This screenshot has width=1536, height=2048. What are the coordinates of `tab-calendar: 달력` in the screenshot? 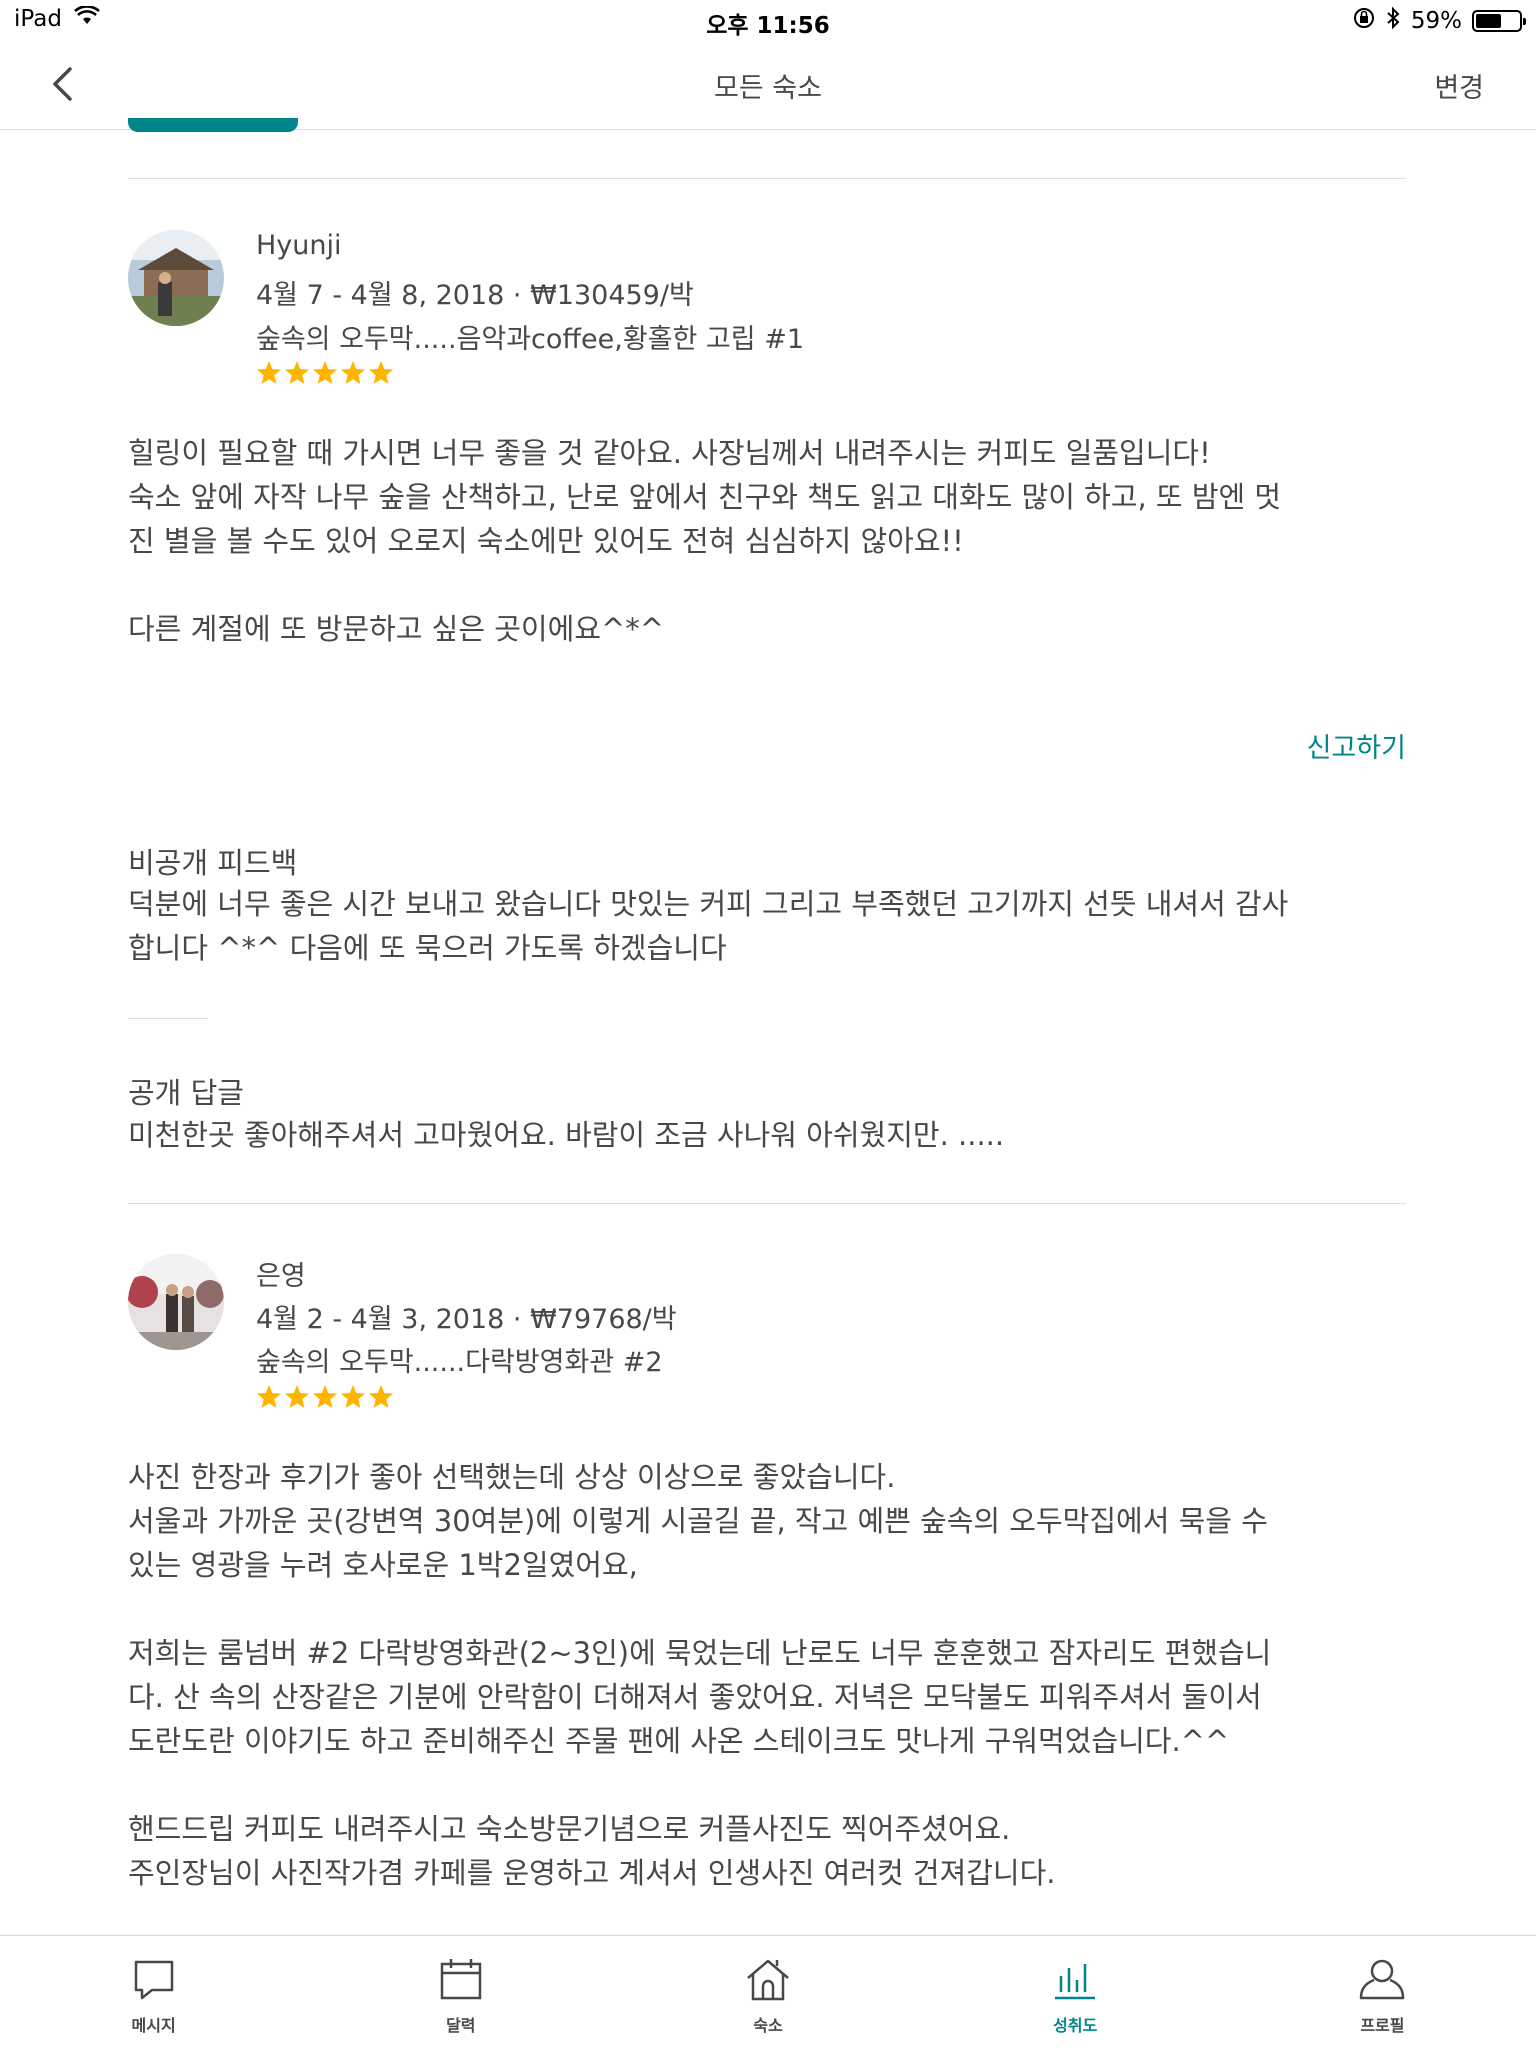 It's located at (460, 1992).